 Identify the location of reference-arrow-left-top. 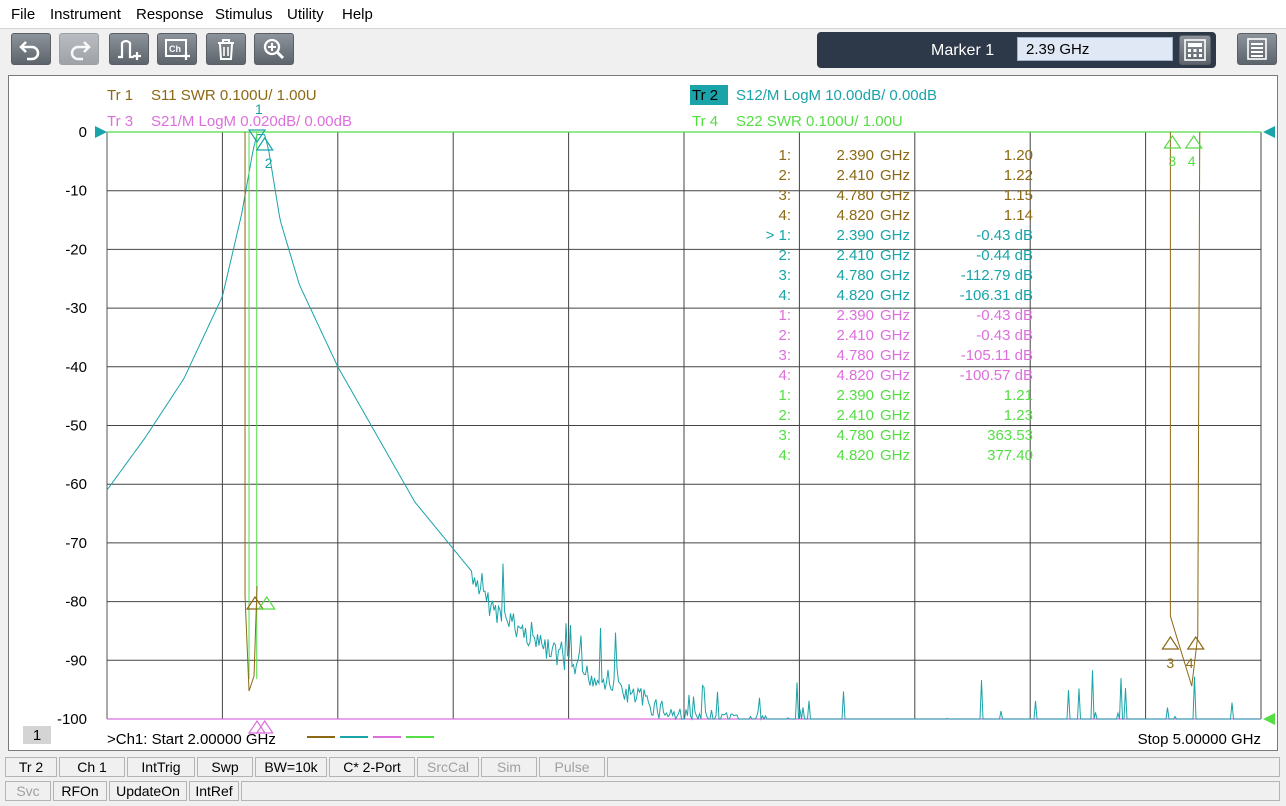
(101, 132).